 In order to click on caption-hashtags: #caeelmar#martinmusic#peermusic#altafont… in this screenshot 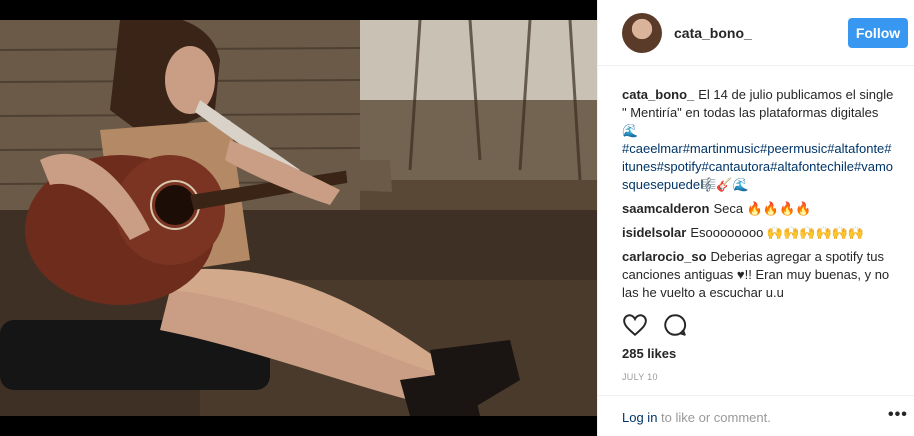, I will do `click(758, 167)`.